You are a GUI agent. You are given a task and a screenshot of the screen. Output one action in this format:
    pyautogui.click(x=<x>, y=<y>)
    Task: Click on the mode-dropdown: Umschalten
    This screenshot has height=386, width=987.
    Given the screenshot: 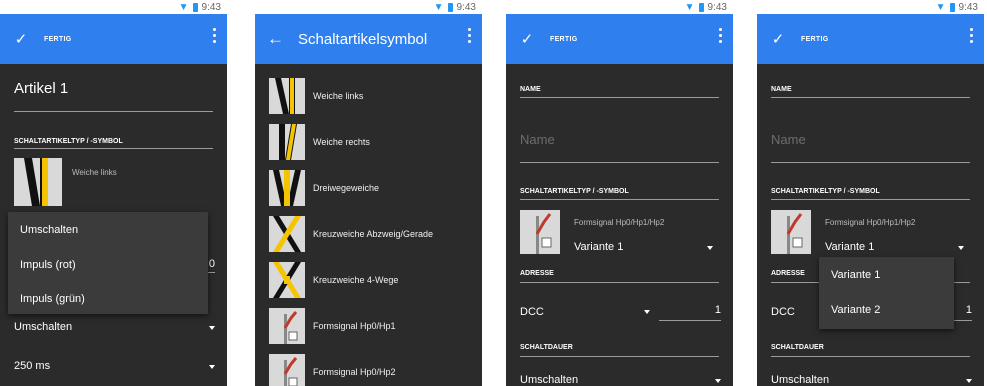 What is the action you would take?
    pyautogui.click(x=43, y=327)
    